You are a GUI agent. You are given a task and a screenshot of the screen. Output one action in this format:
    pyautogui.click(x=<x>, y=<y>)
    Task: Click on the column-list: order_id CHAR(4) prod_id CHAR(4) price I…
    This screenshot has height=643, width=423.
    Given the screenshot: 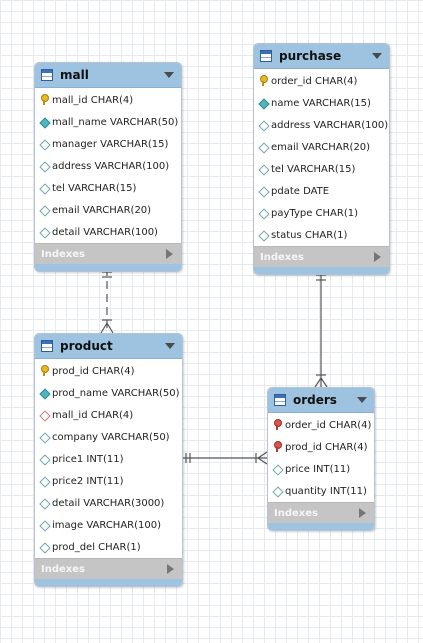 What is the action you would take?
    pyautogui.click(x=321, y=457)
    